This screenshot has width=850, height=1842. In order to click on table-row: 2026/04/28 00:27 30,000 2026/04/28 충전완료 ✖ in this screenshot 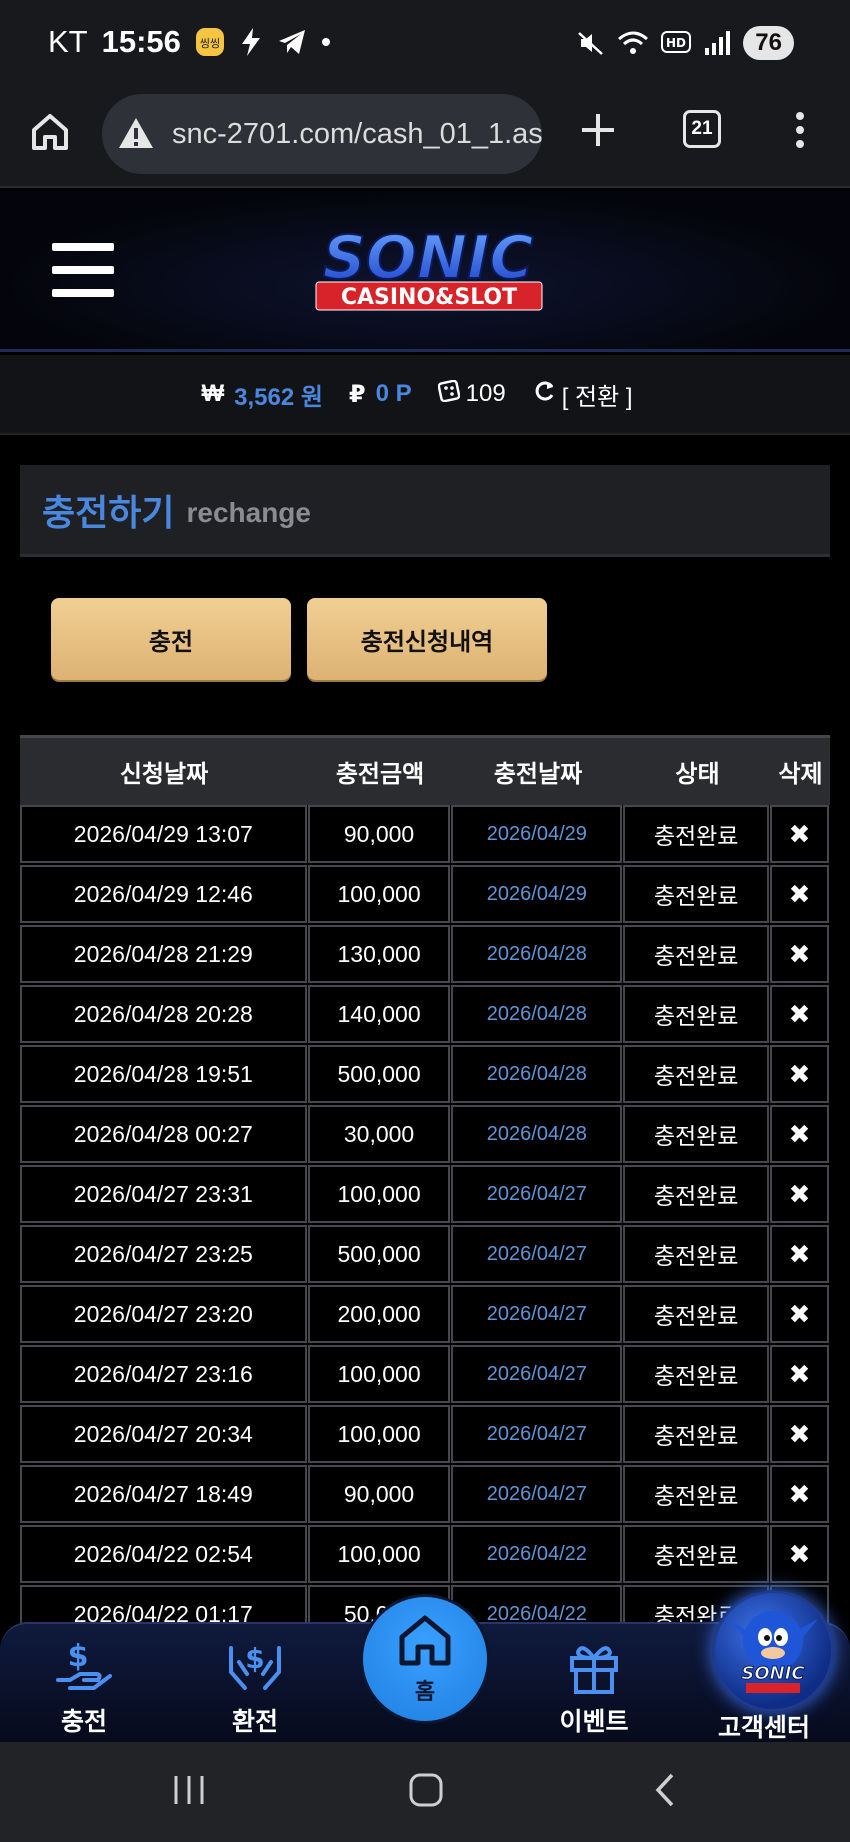, I will do `click(425, 1135)`.